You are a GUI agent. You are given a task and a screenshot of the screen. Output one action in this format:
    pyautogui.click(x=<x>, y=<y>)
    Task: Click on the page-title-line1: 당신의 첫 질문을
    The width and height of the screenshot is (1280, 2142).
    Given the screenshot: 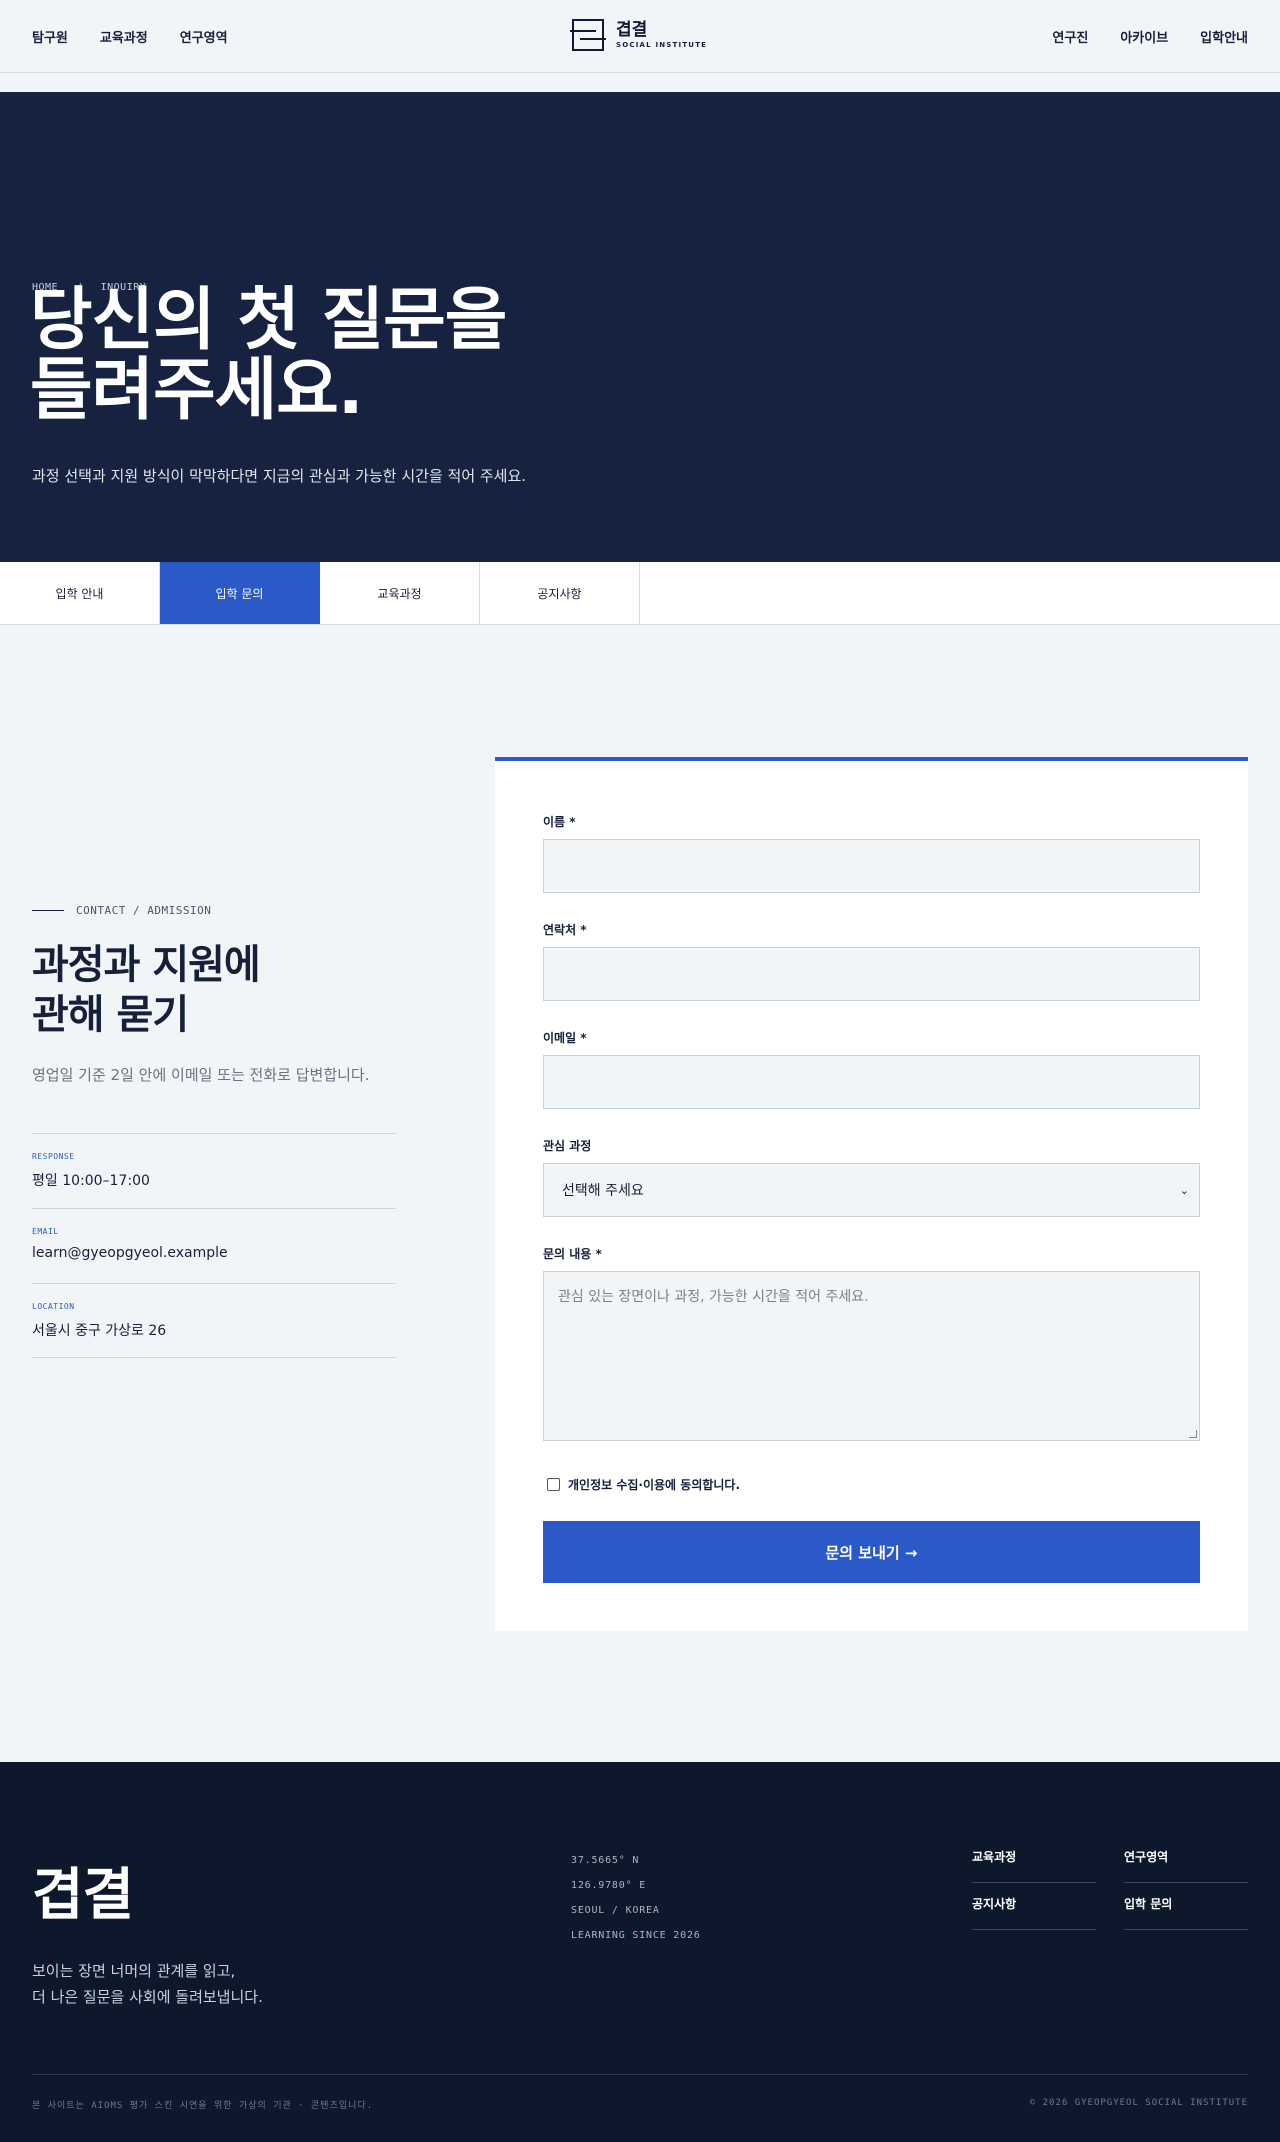 What is the action you would take?
    pyautogui.click(x=268, y=320)
    